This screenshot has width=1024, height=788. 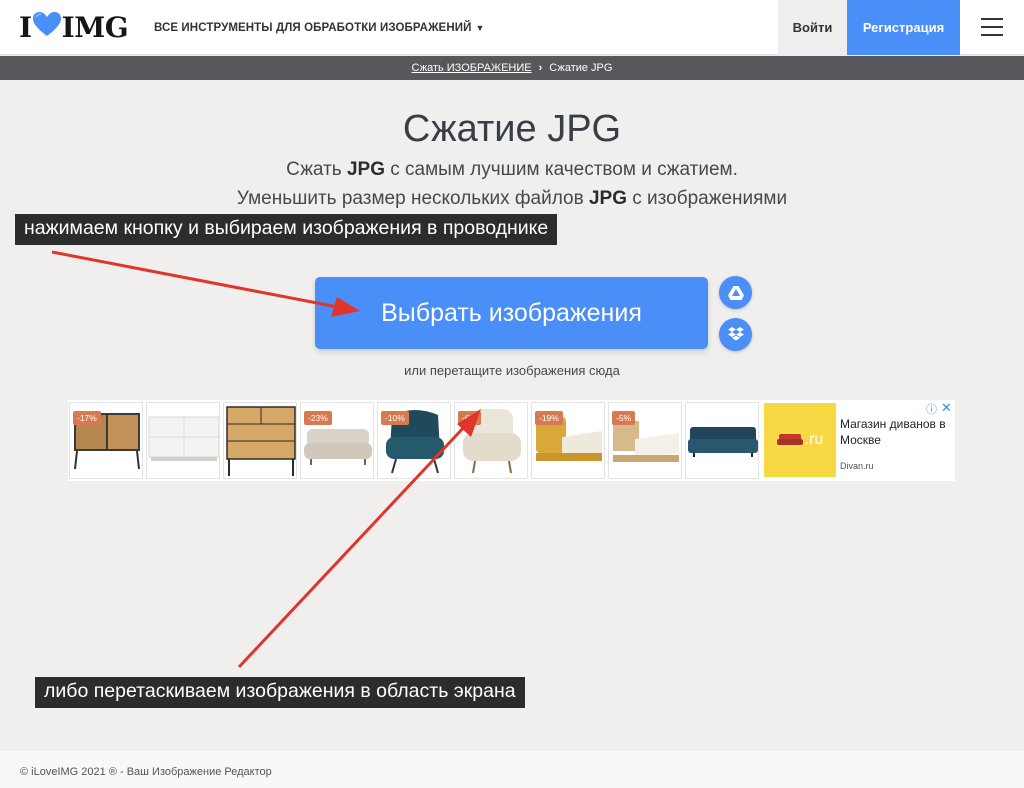 What do you see at coordinates (549, 418) in the screenshot?
I see `discount-badge: -19%` at bounding box center [549, 418].